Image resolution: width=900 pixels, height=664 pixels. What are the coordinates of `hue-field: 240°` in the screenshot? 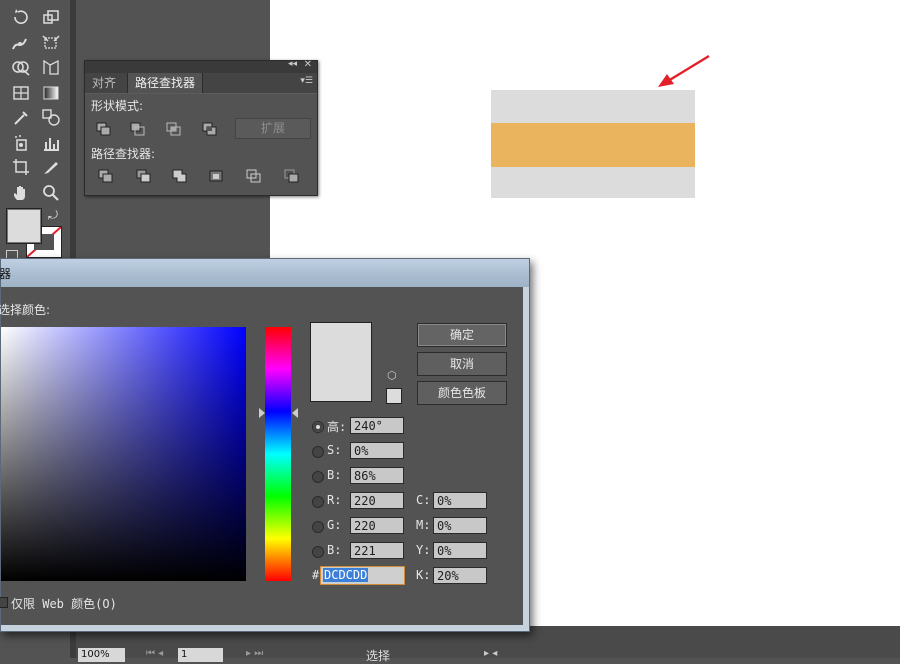 It's located at (377, 425).